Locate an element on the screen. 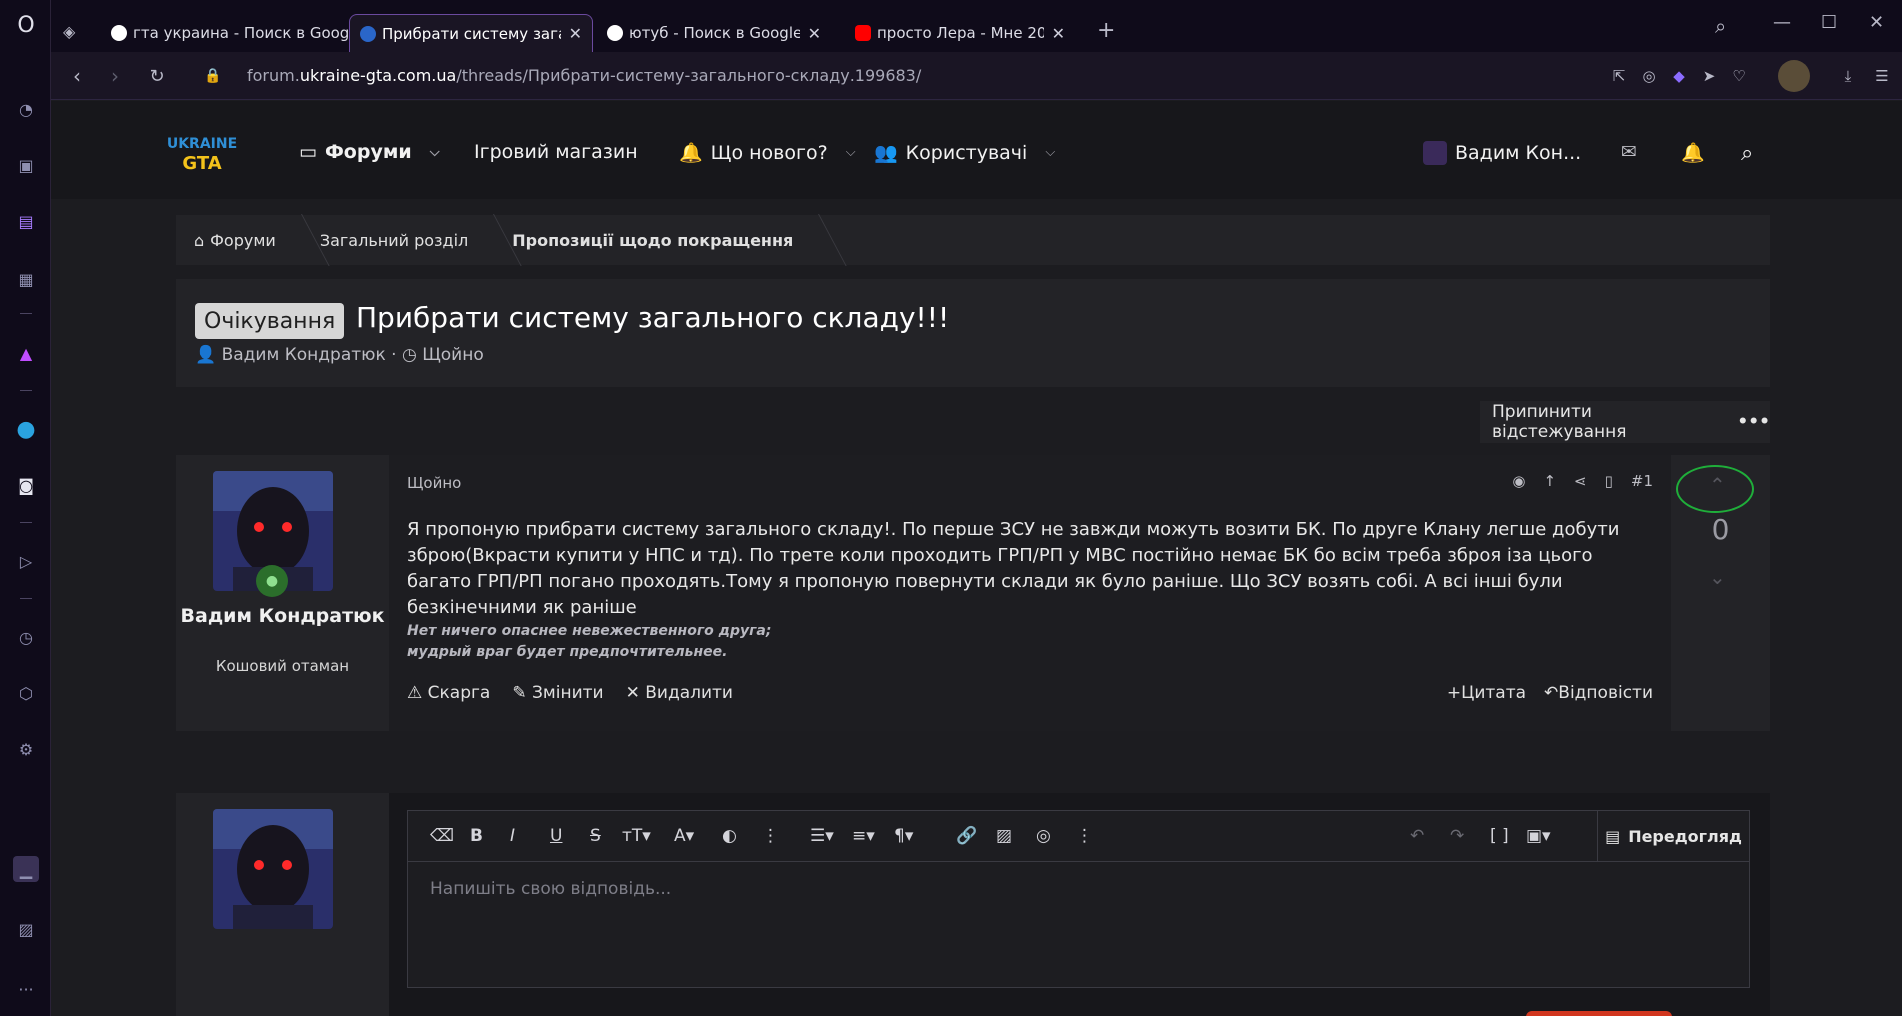  report-button: ⚠ Скарга is located at coordinates (448, 693).